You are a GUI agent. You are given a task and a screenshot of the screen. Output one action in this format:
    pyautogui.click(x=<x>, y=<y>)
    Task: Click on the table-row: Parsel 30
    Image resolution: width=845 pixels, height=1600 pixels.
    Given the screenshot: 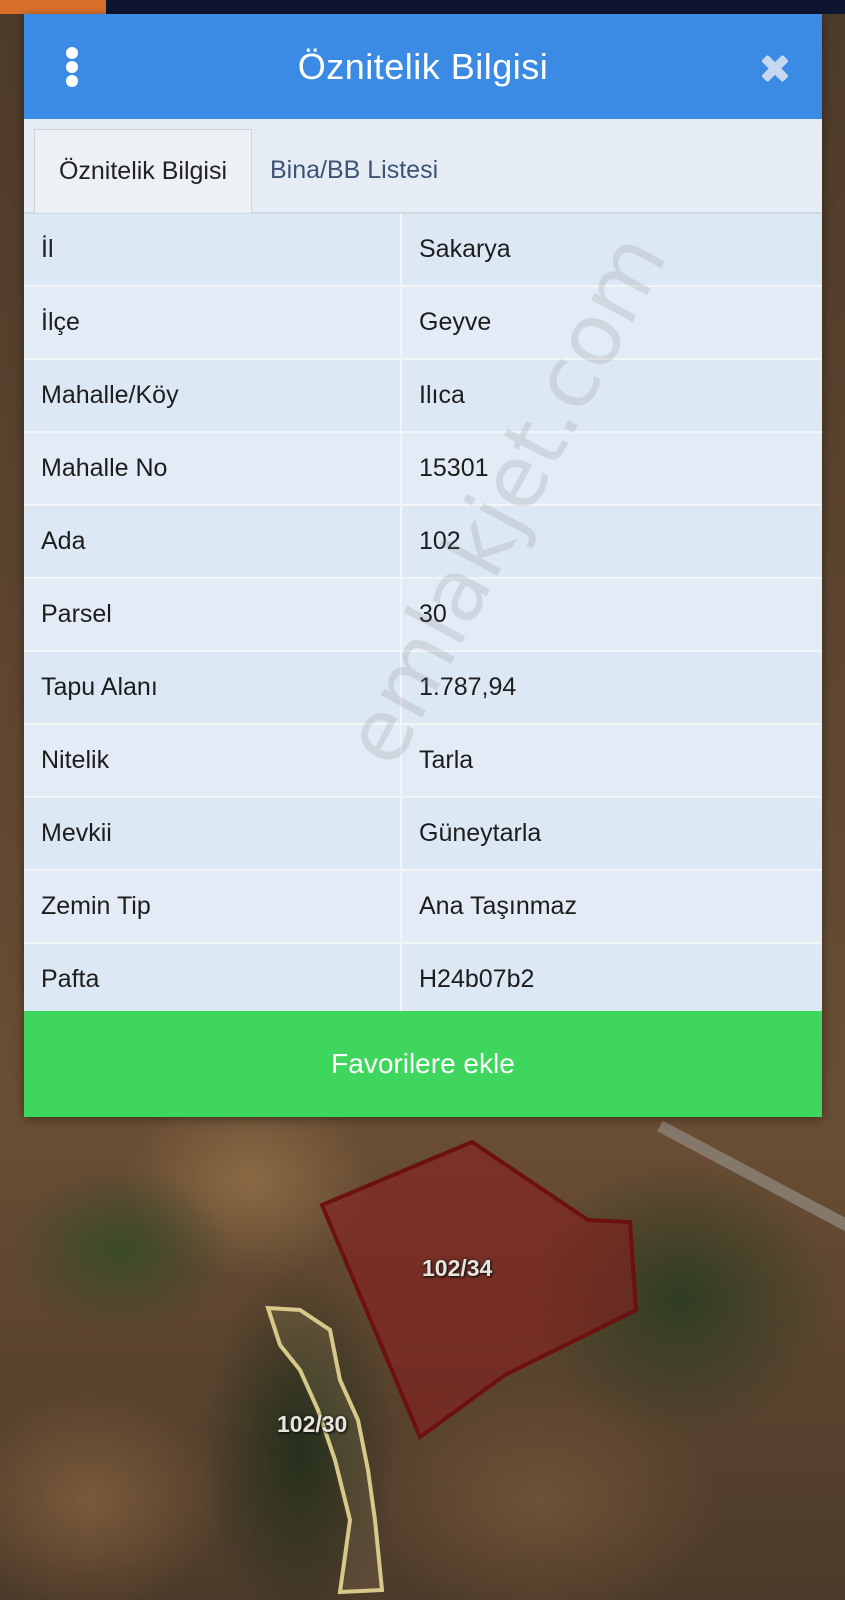 What is the action you would take?
    pyautogui.click(x=423, y=615)
    